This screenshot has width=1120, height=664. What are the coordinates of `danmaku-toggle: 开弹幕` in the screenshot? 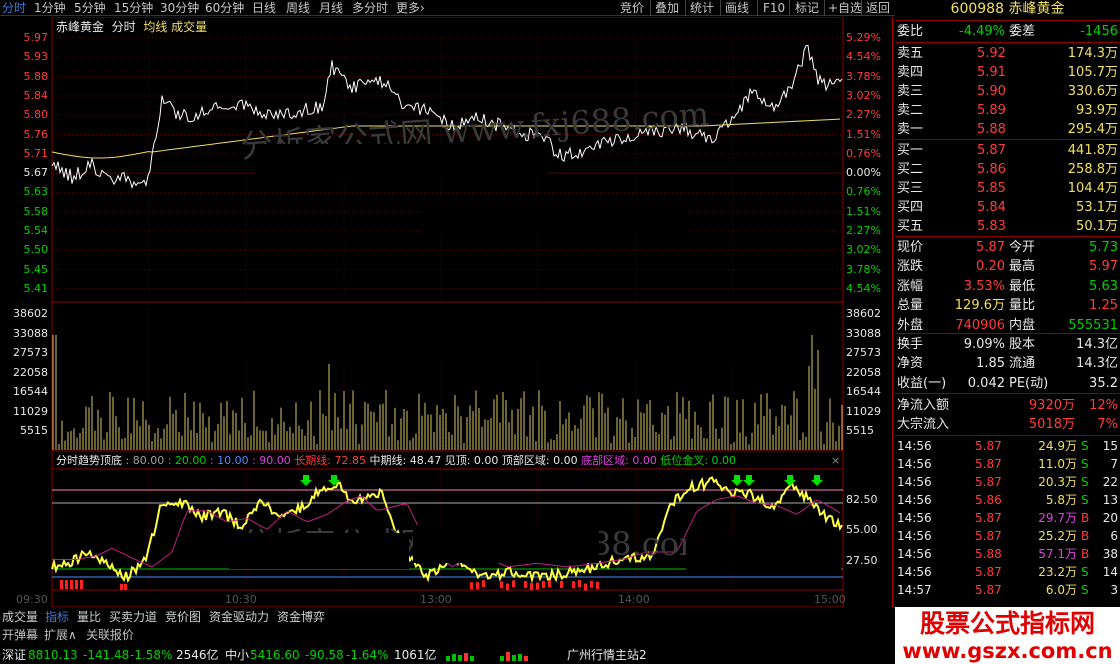 It's located at (20, 635).